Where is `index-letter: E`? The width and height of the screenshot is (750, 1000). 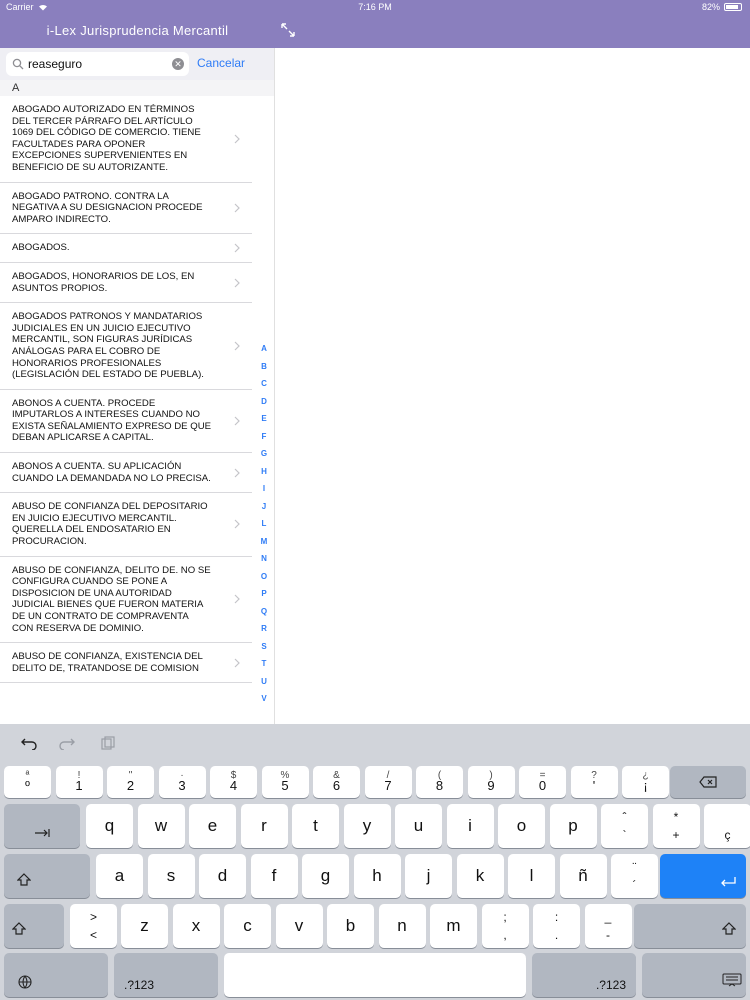
index-letter: E is located at coordinates (264, 423).